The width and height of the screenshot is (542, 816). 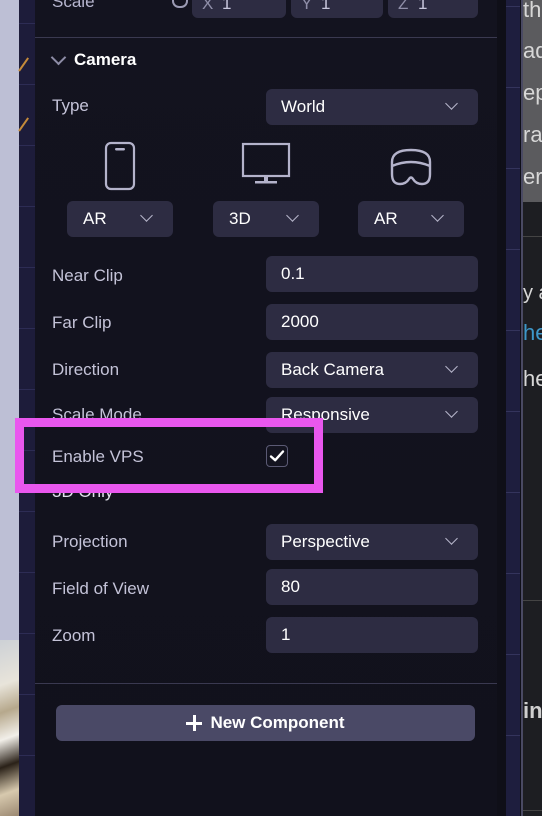 What do you see at coordinates (532, 176) in the screenshot?
I see `text-fragment: erl` at bounding box center [532, 176].